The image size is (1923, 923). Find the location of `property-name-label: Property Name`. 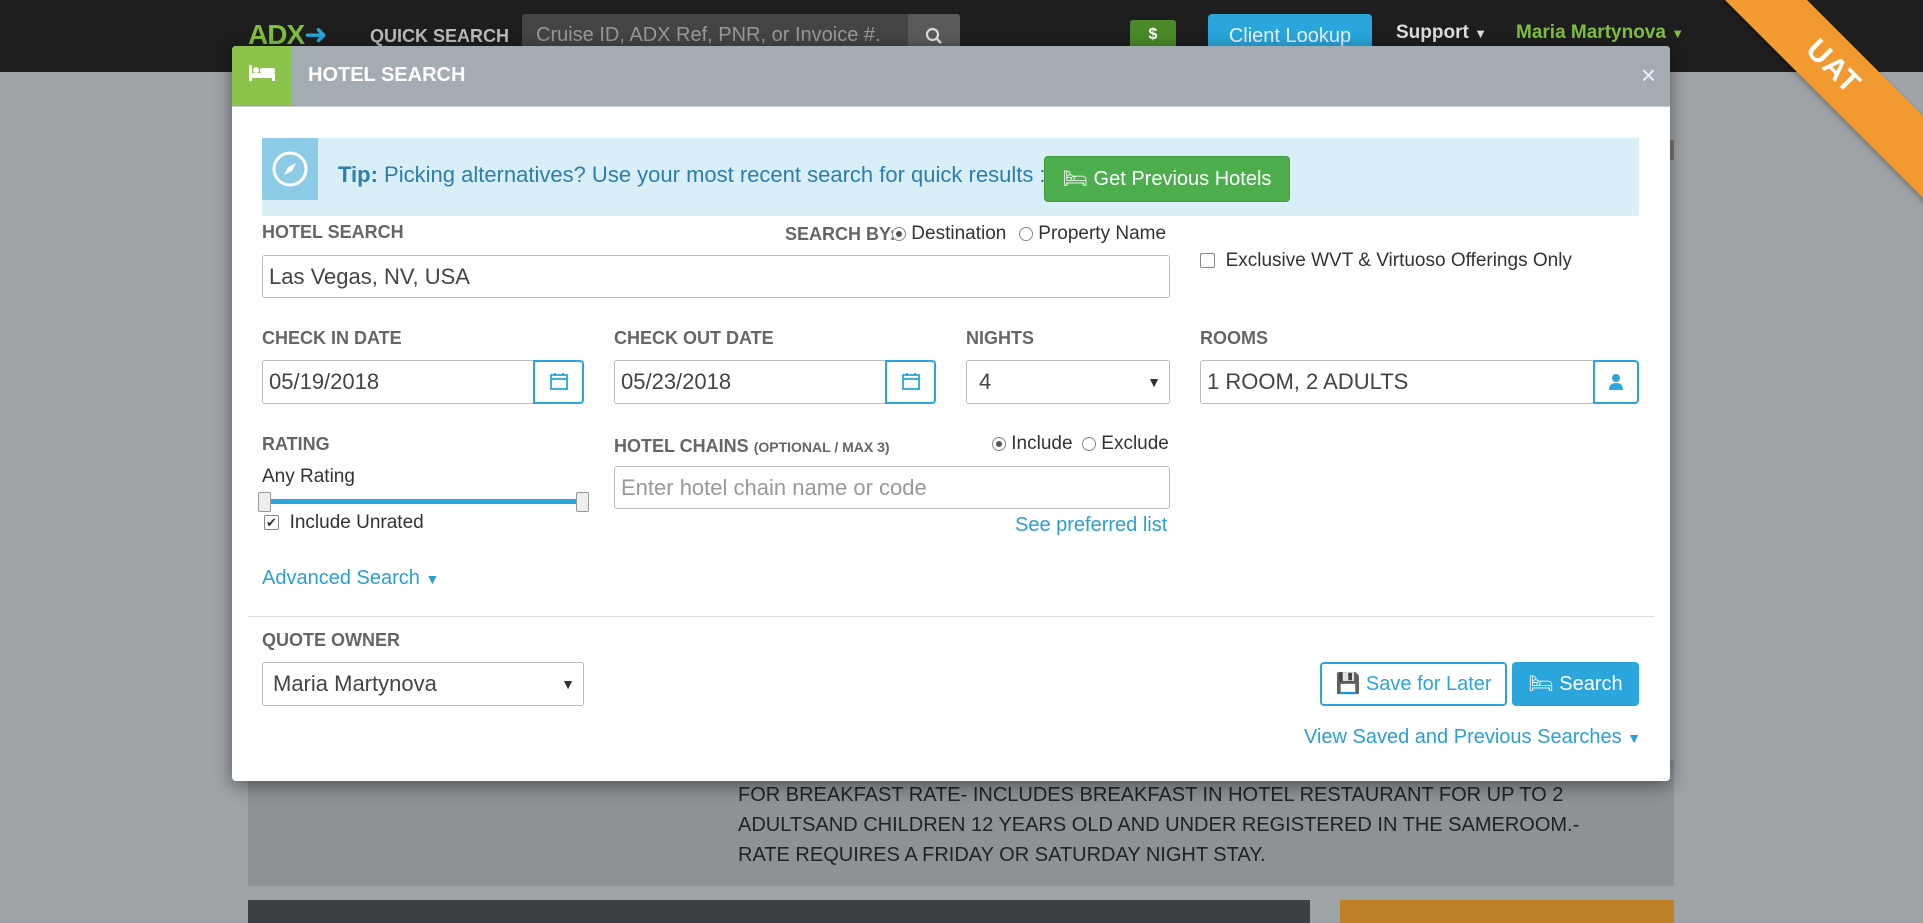

property-name-label: Property Name is located at coordinates (1102, 233).